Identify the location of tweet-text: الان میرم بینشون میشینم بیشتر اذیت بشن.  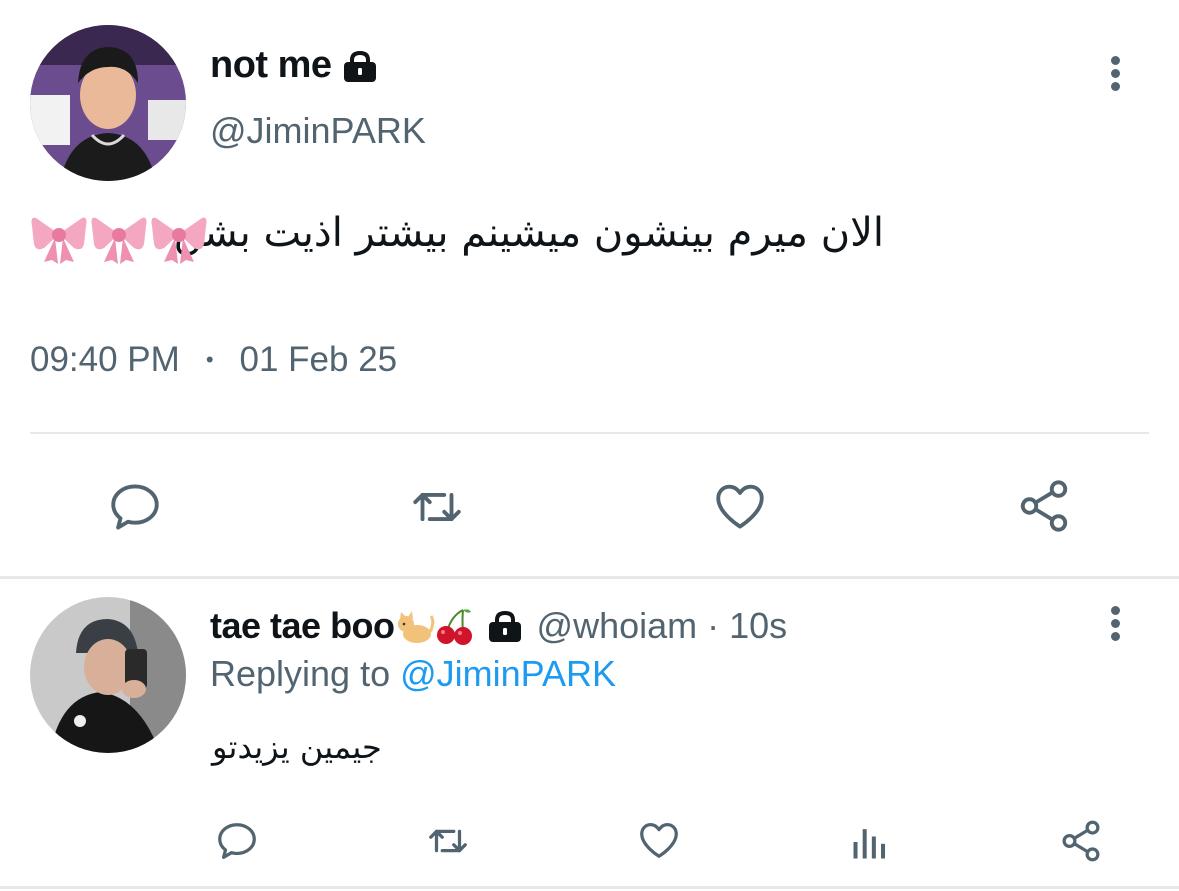
(529, 233).